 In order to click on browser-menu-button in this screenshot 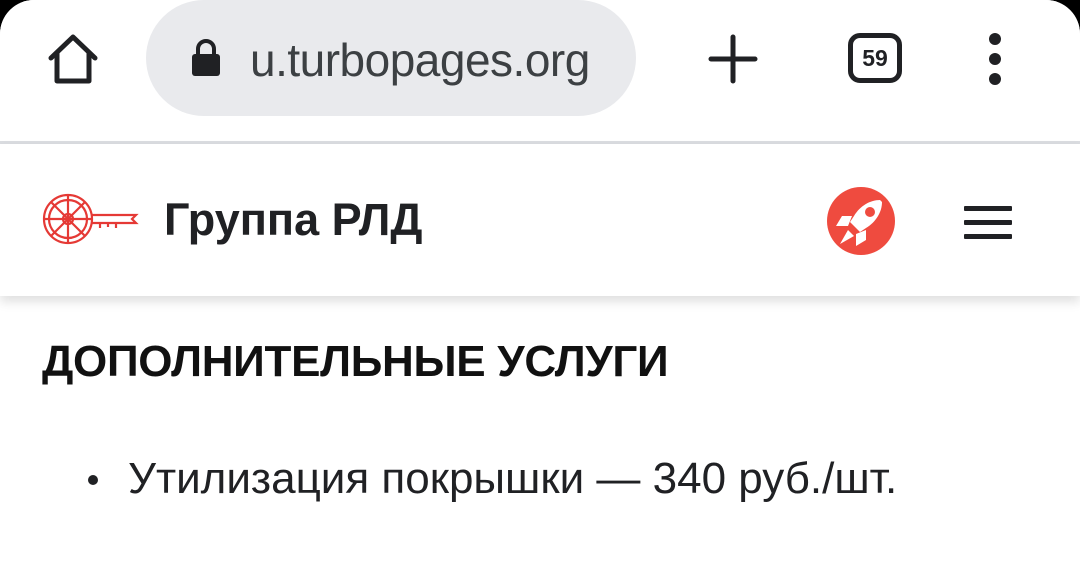, I will do `click(995, 59)`.